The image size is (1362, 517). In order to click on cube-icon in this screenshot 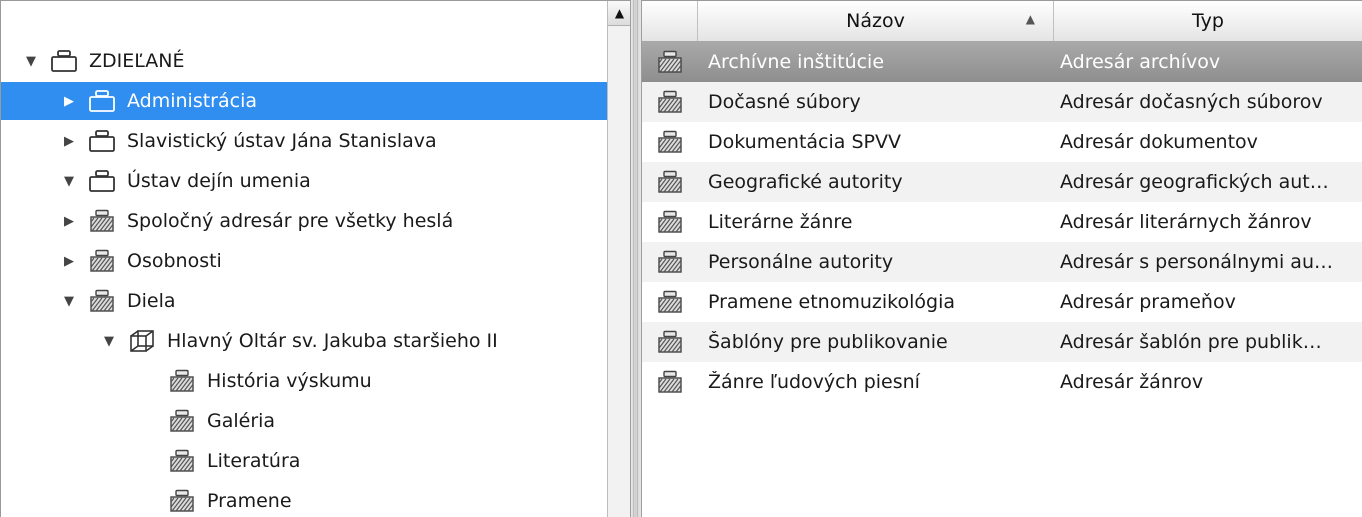, I will do `click(142, 341)`.